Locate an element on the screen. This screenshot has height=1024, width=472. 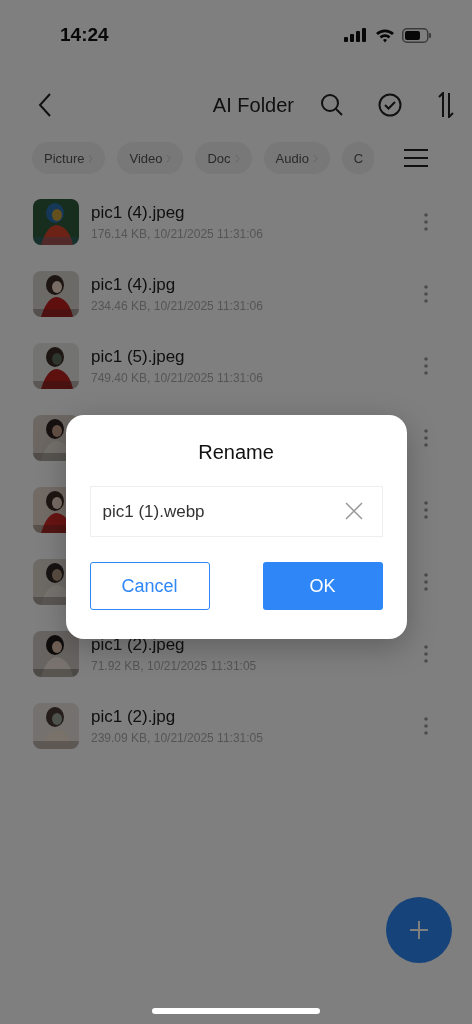
folder-title: AI Folder is located at coordinates (253, 105).